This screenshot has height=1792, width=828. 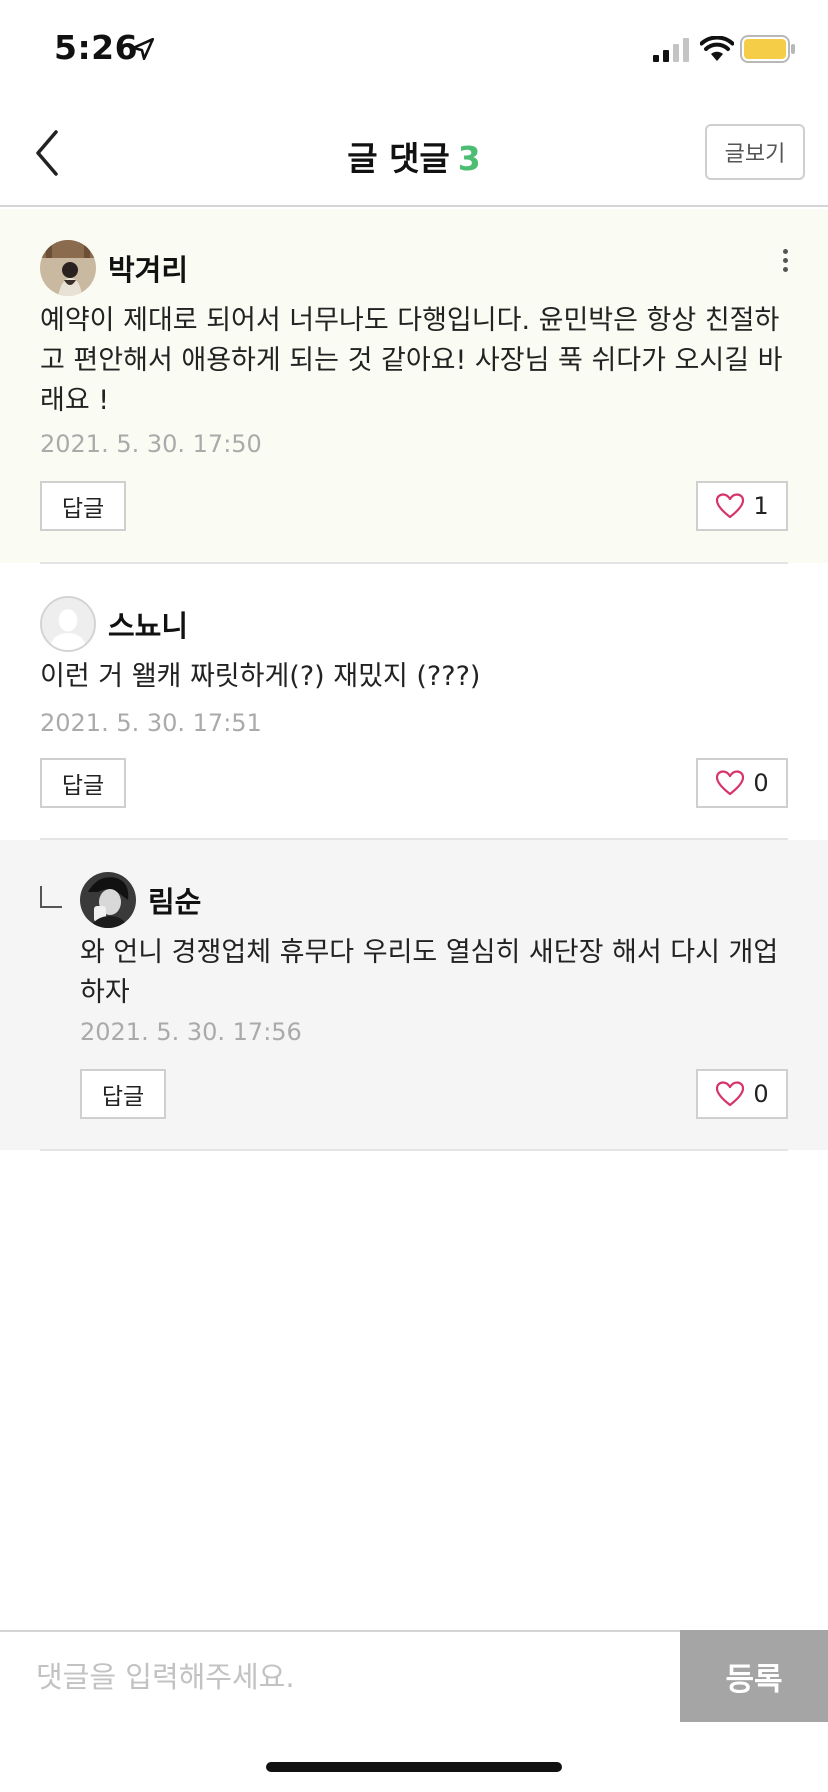 What do you see at coordinates (469, 158) in the screenshot?
I see `comment-count: 3` at bounding box center [469, 158].